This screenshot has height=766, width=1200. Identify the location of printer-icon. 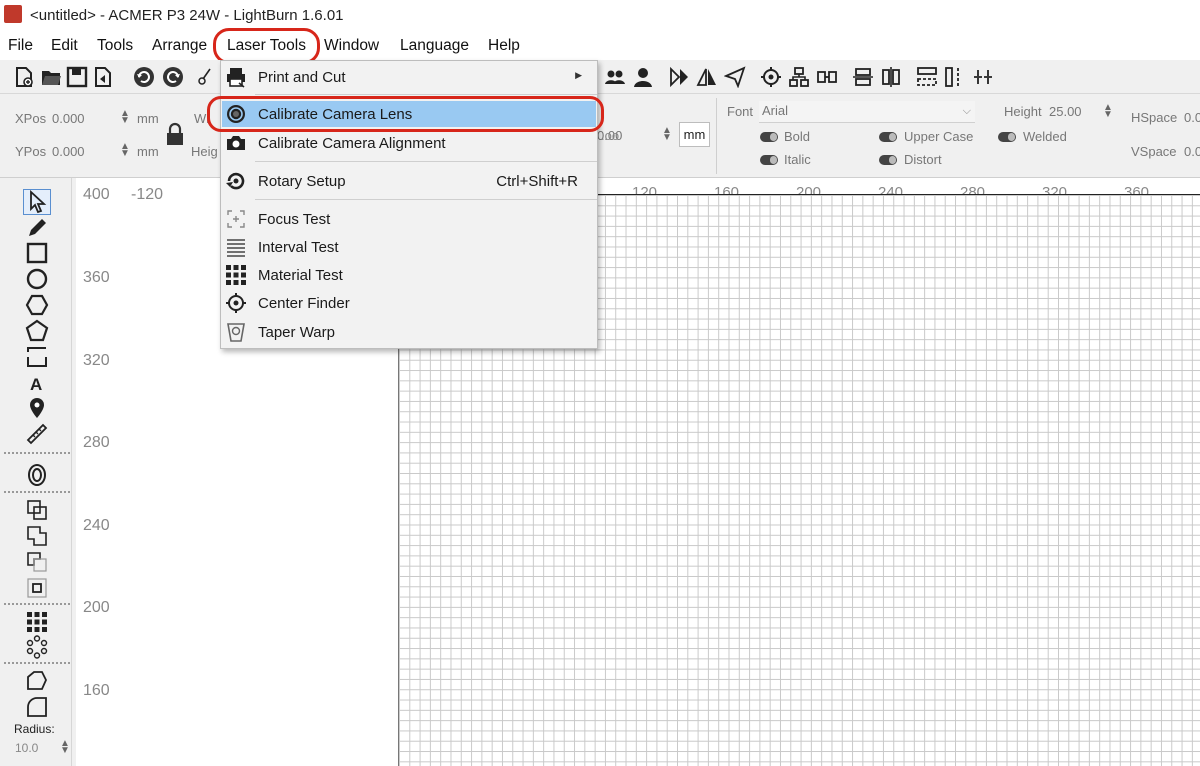
(236, 78).